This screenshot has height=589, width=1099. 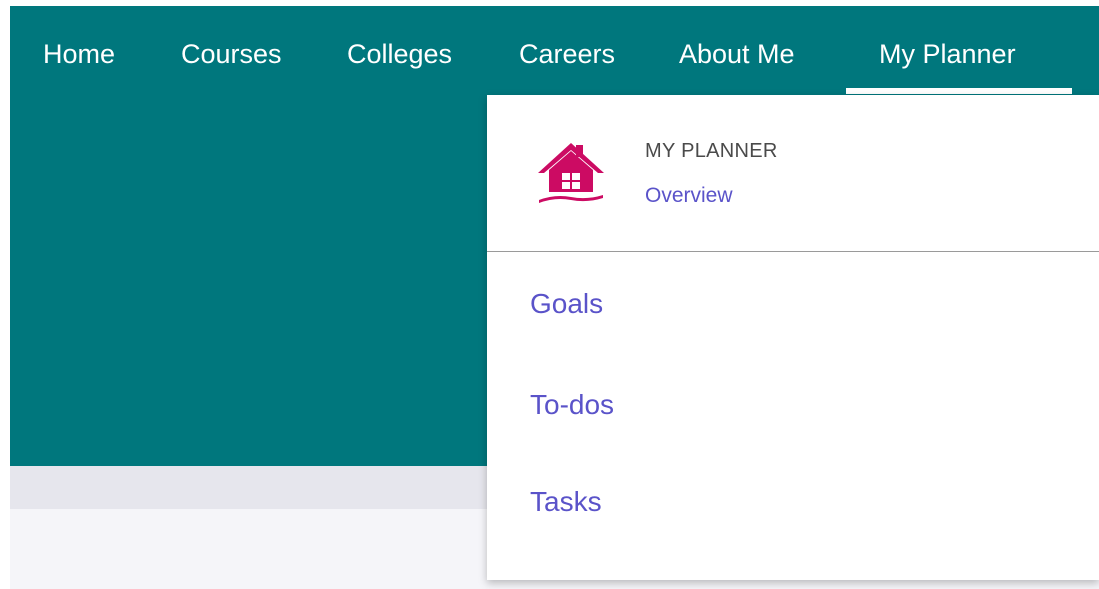 I want to click on dropdown-header: MY PLANNER Overview, so click(x=793, y=173).